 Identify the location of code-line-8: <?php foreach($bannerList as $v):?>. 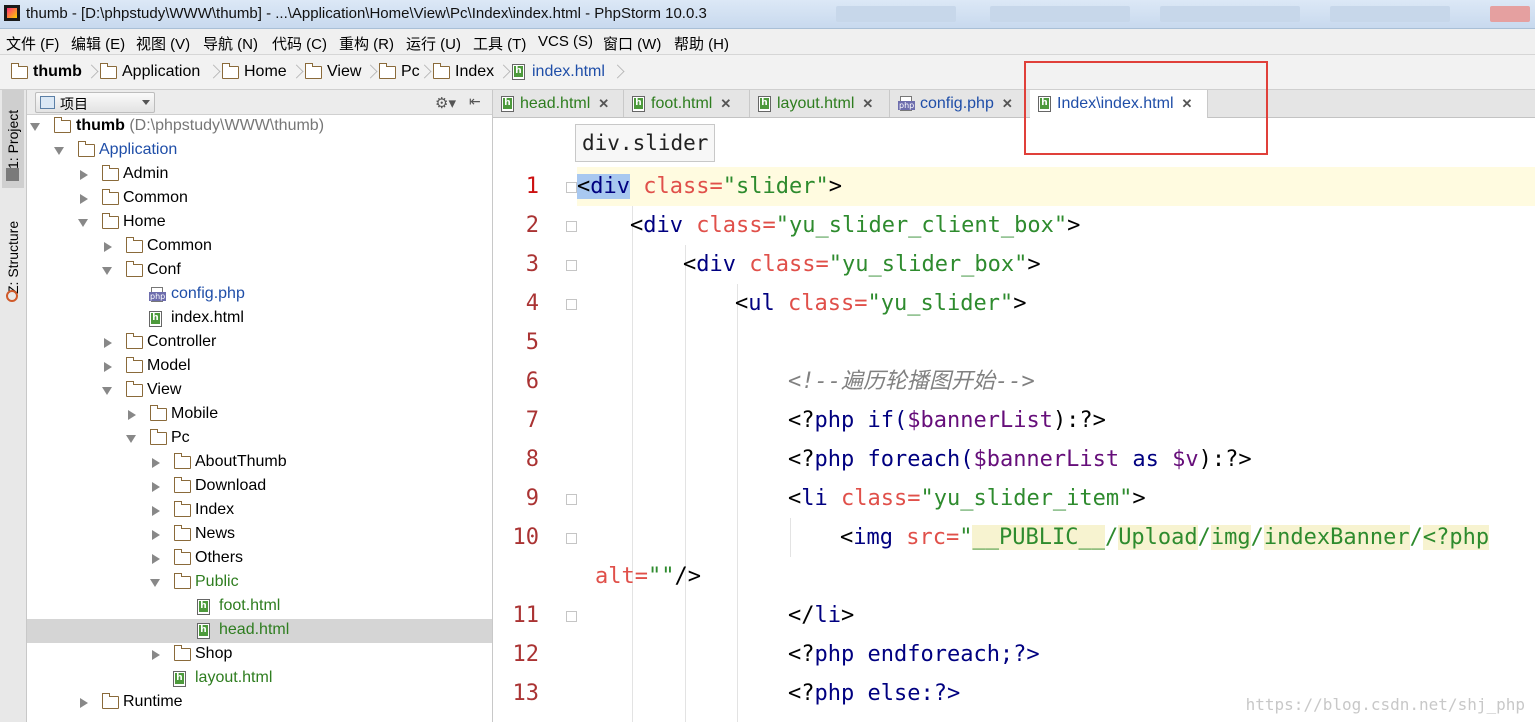
(1056, 459).